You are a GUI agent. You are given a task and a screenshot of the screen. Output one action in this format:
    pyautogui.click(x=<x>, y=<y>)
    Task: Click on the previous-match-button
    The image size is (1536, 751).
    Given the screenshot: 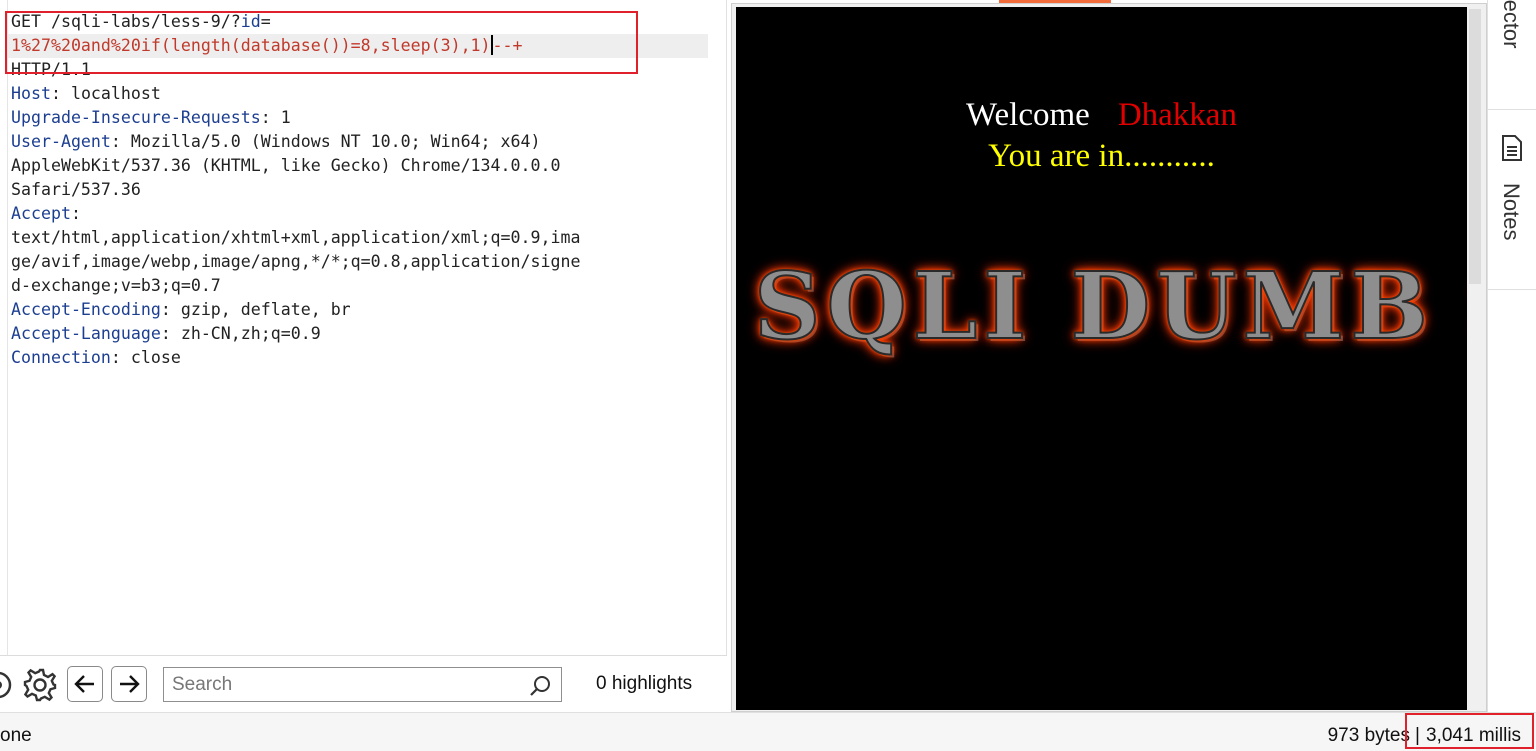 What is the action you would take?
    pyautogui.click(x=85, y=684)
    